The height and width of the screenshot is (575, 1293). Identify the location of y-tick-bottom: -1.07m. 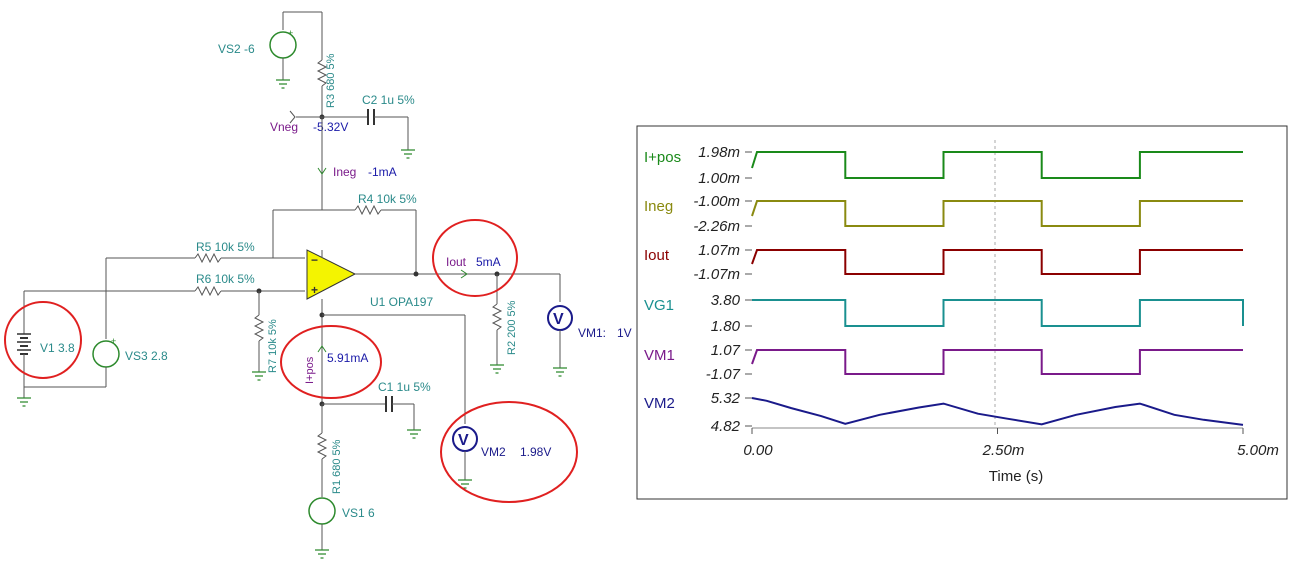
(716, 274).